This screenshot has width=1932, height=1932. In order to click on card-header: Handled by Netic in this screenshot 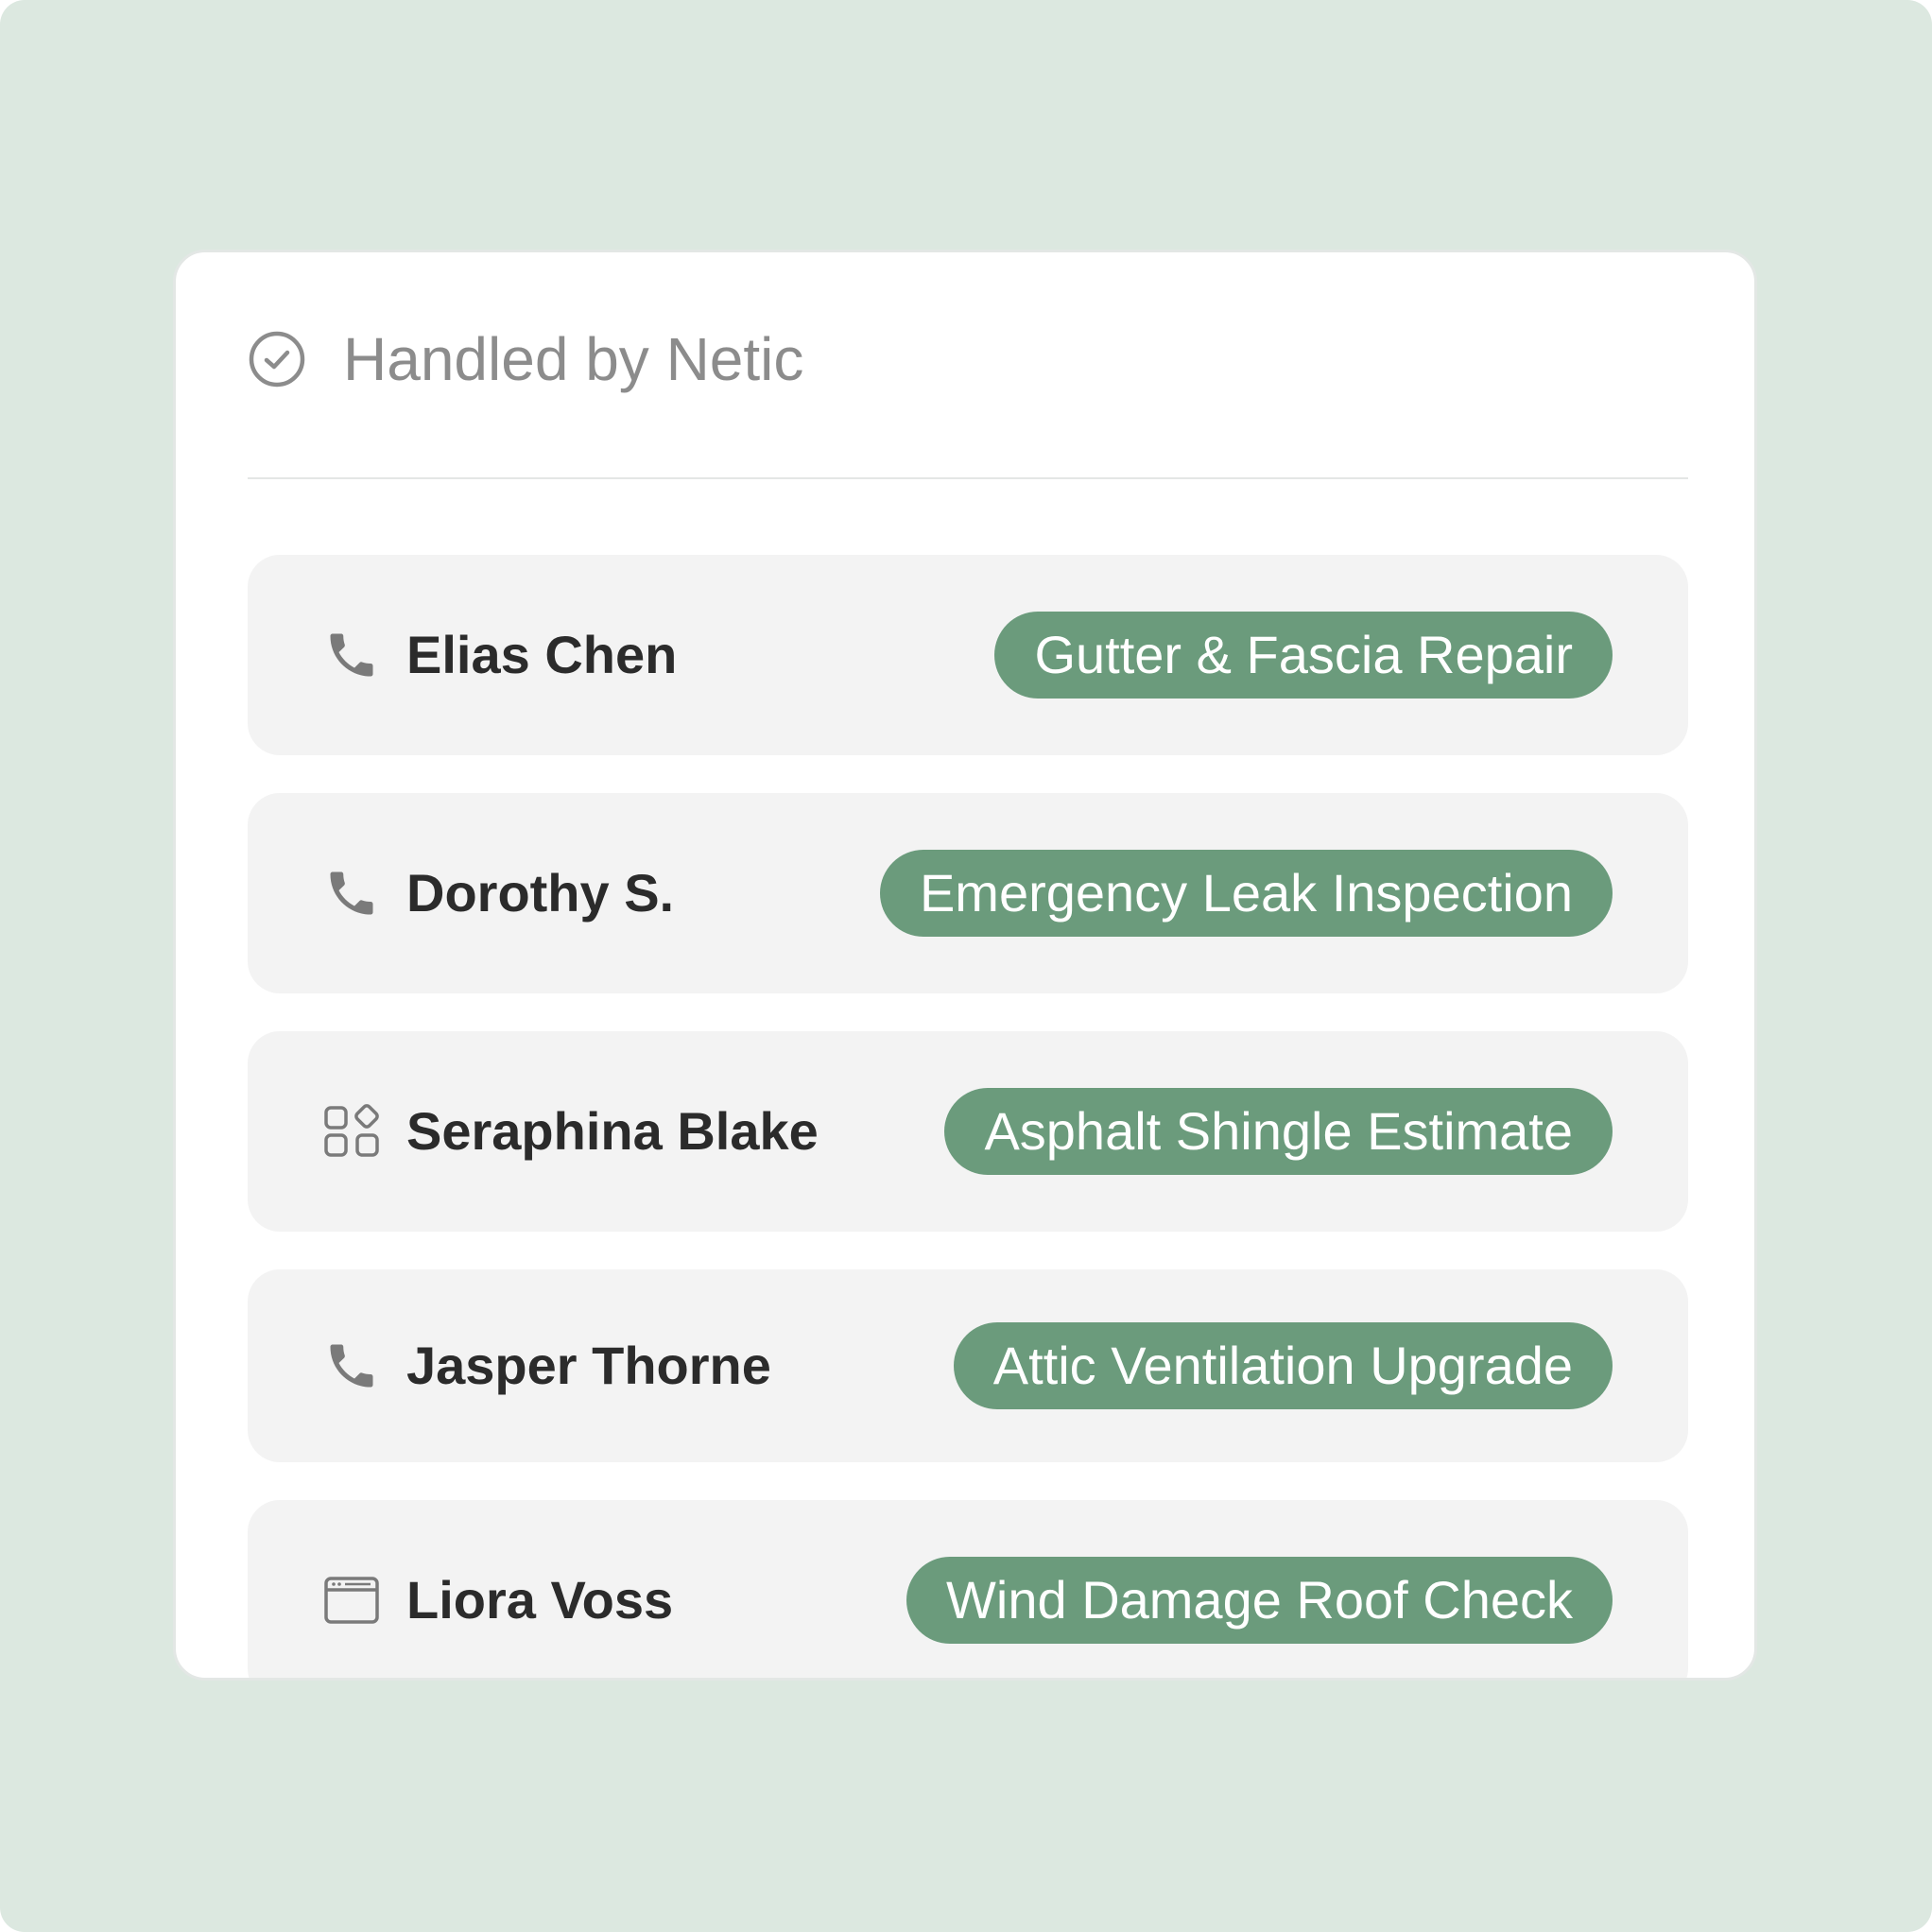, I will do `click(526, 359)`.